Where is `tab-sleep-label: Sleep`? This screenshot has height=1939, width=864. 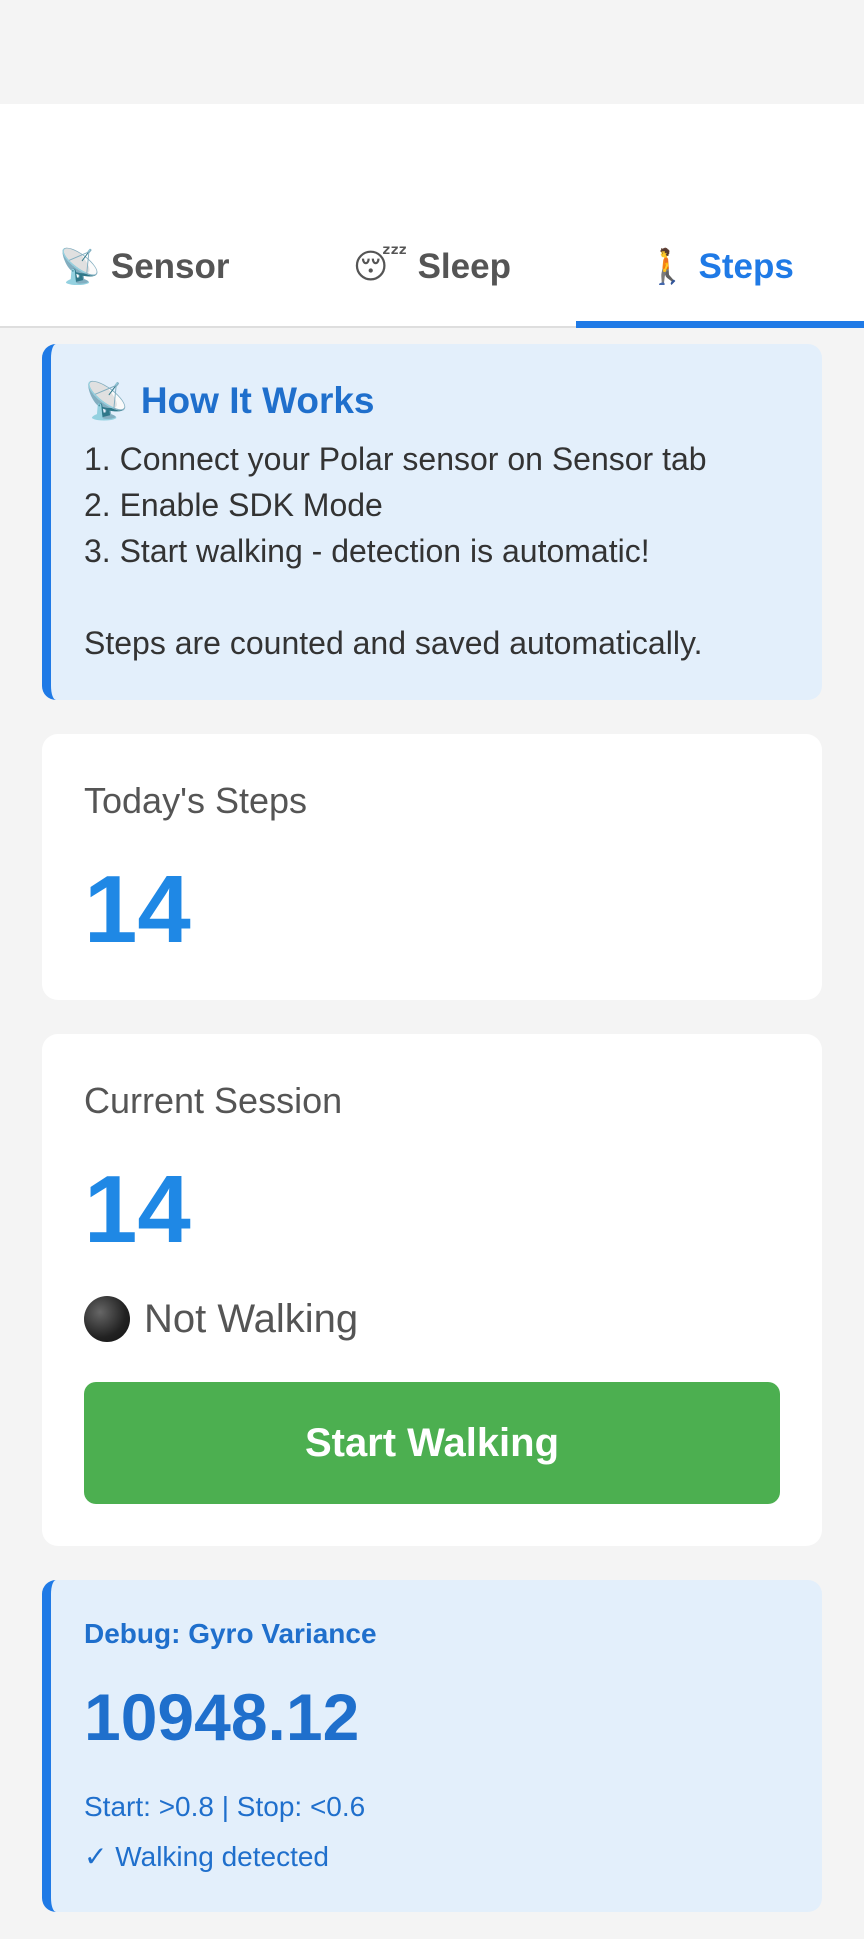
tab-sleep-label: Sleep is located at coordinates (464, 266).